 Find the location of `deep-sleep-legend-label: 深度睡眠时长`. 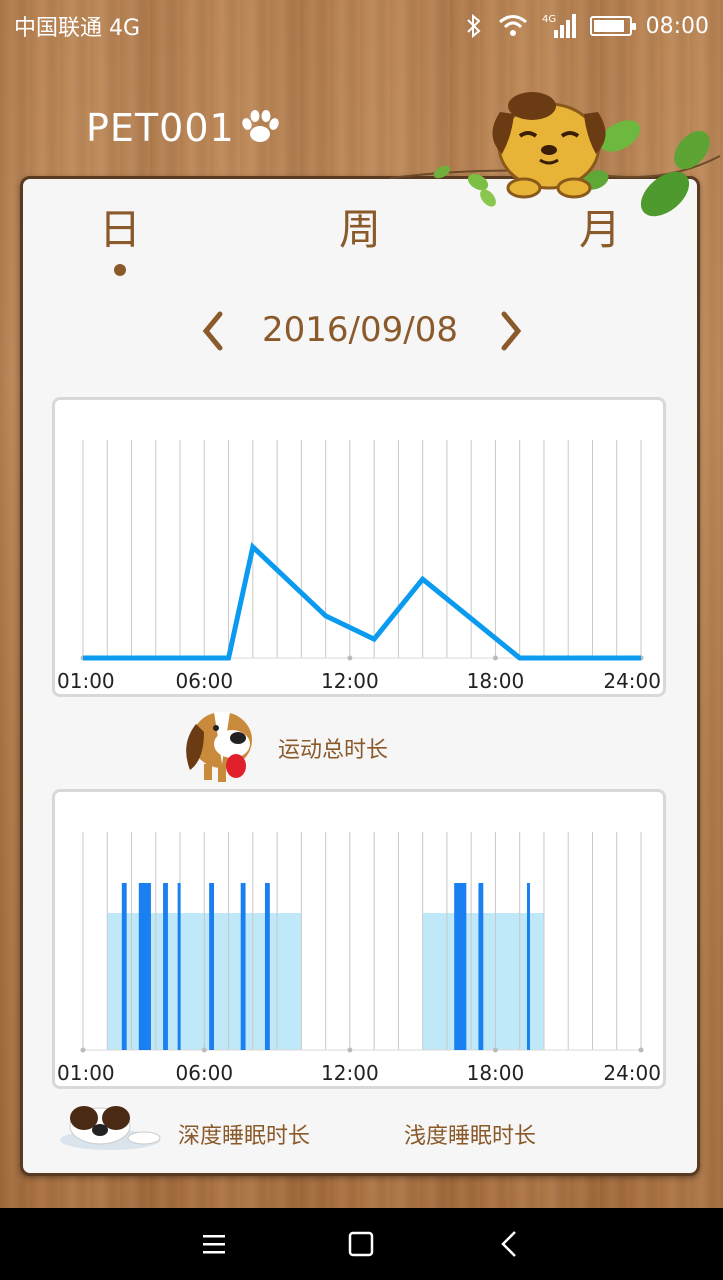

deep-sleep-legend-label: 深度睡眠时长 is located at coordinates (244, 1136).